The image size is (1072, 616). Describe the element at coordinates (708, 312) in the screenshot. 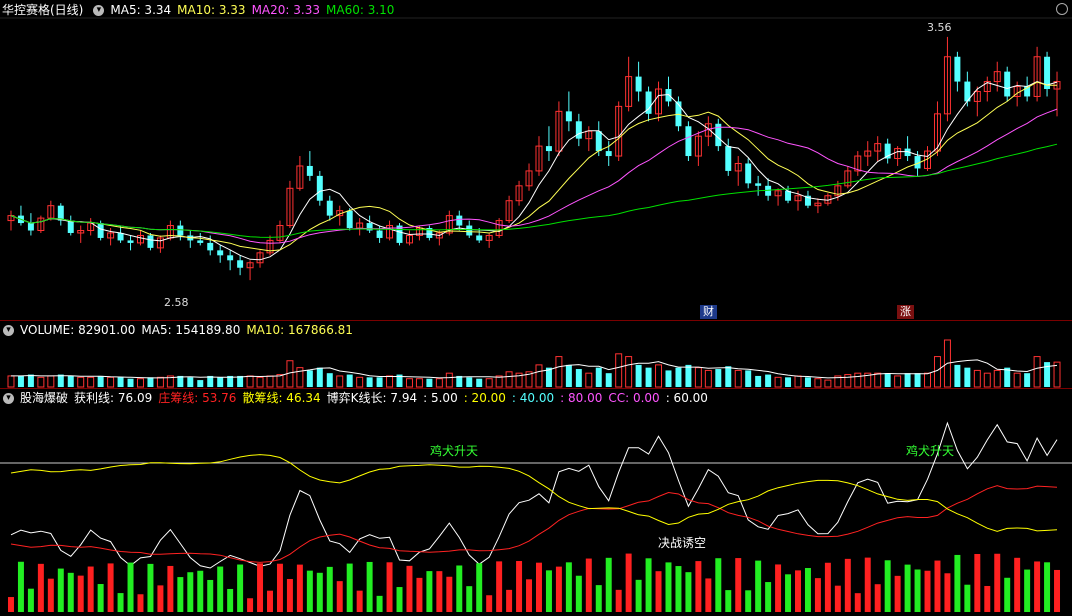

I see `finance-marker: 财` at that location.